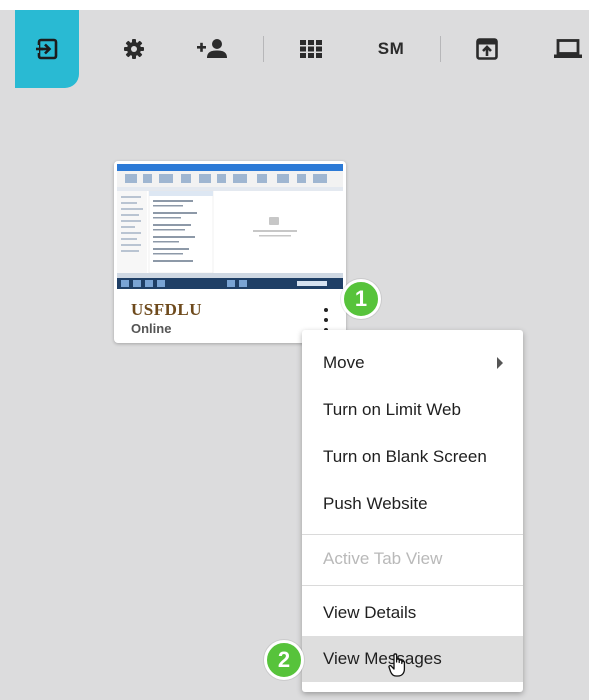 This screenshot has height=700, width=589. I want to click on gear-icon, so click(134, 49).